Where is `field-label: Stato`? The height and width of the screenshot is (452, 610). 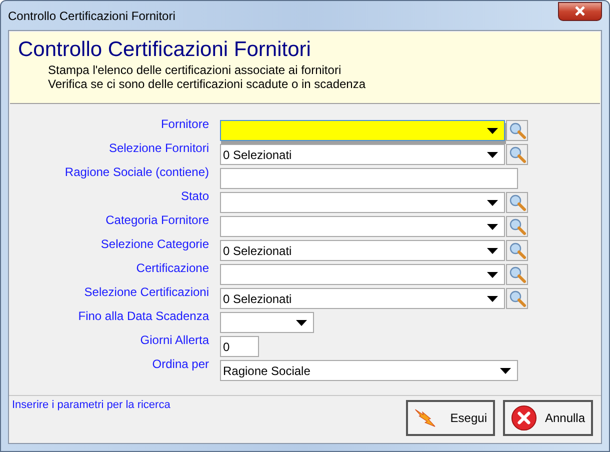 field-label: Stato is located at coordinates (195, 196).